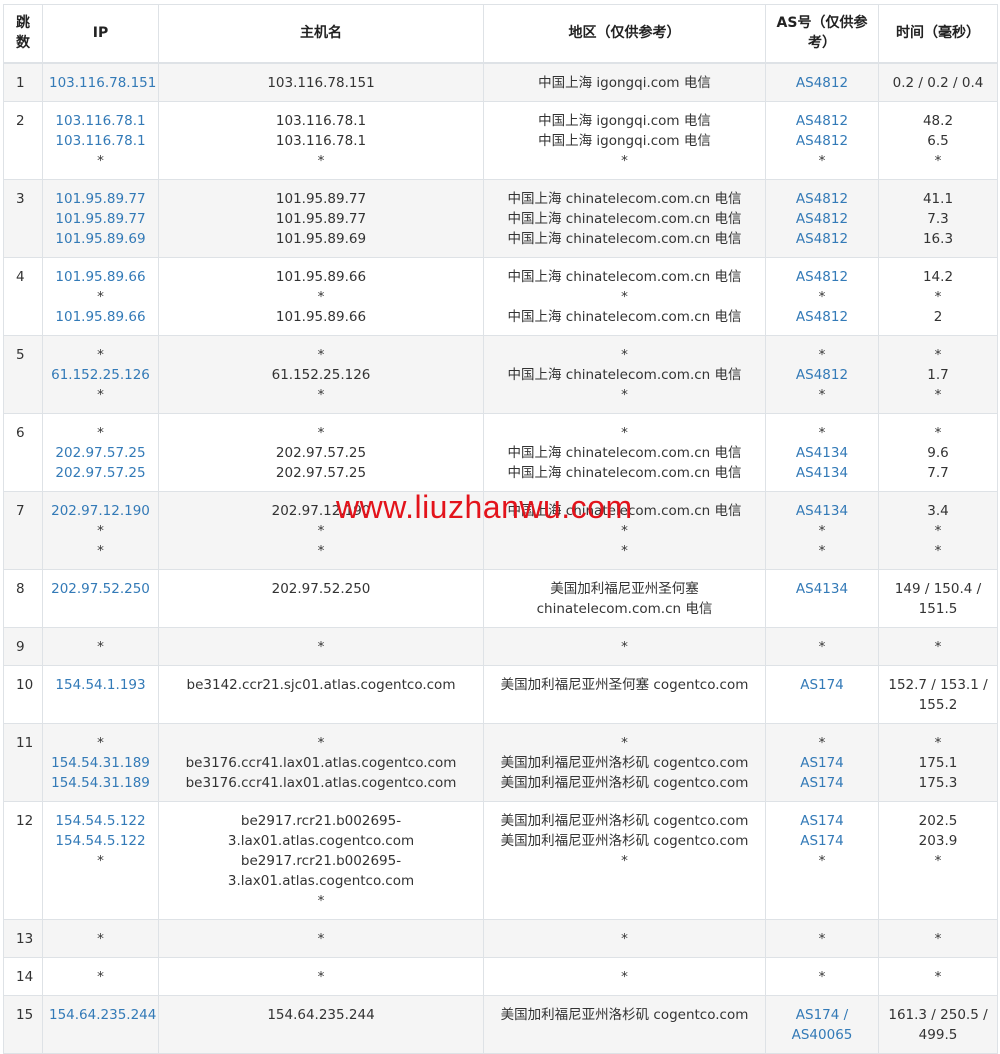 This screenshot has width=1000, height=1054. What do you see at coordinates (938, 782) in the screenshot?
I see `time-value: 175.3` at bounding box center [938, 782].